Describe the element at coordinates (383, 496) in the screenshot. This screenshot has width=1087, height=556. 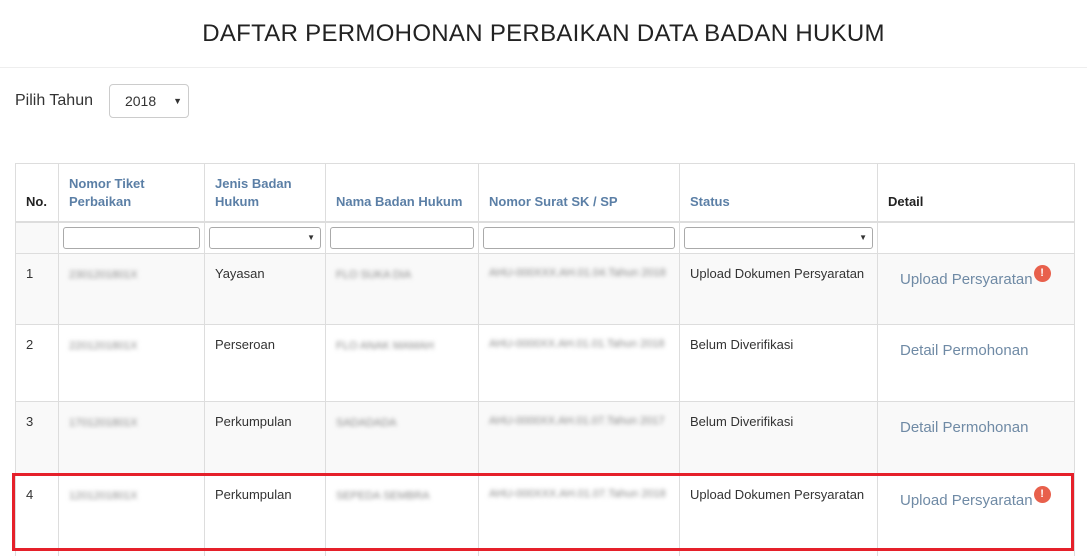
I see `nama-badan-hukum: SEPEDA SEMBRA` at that location.